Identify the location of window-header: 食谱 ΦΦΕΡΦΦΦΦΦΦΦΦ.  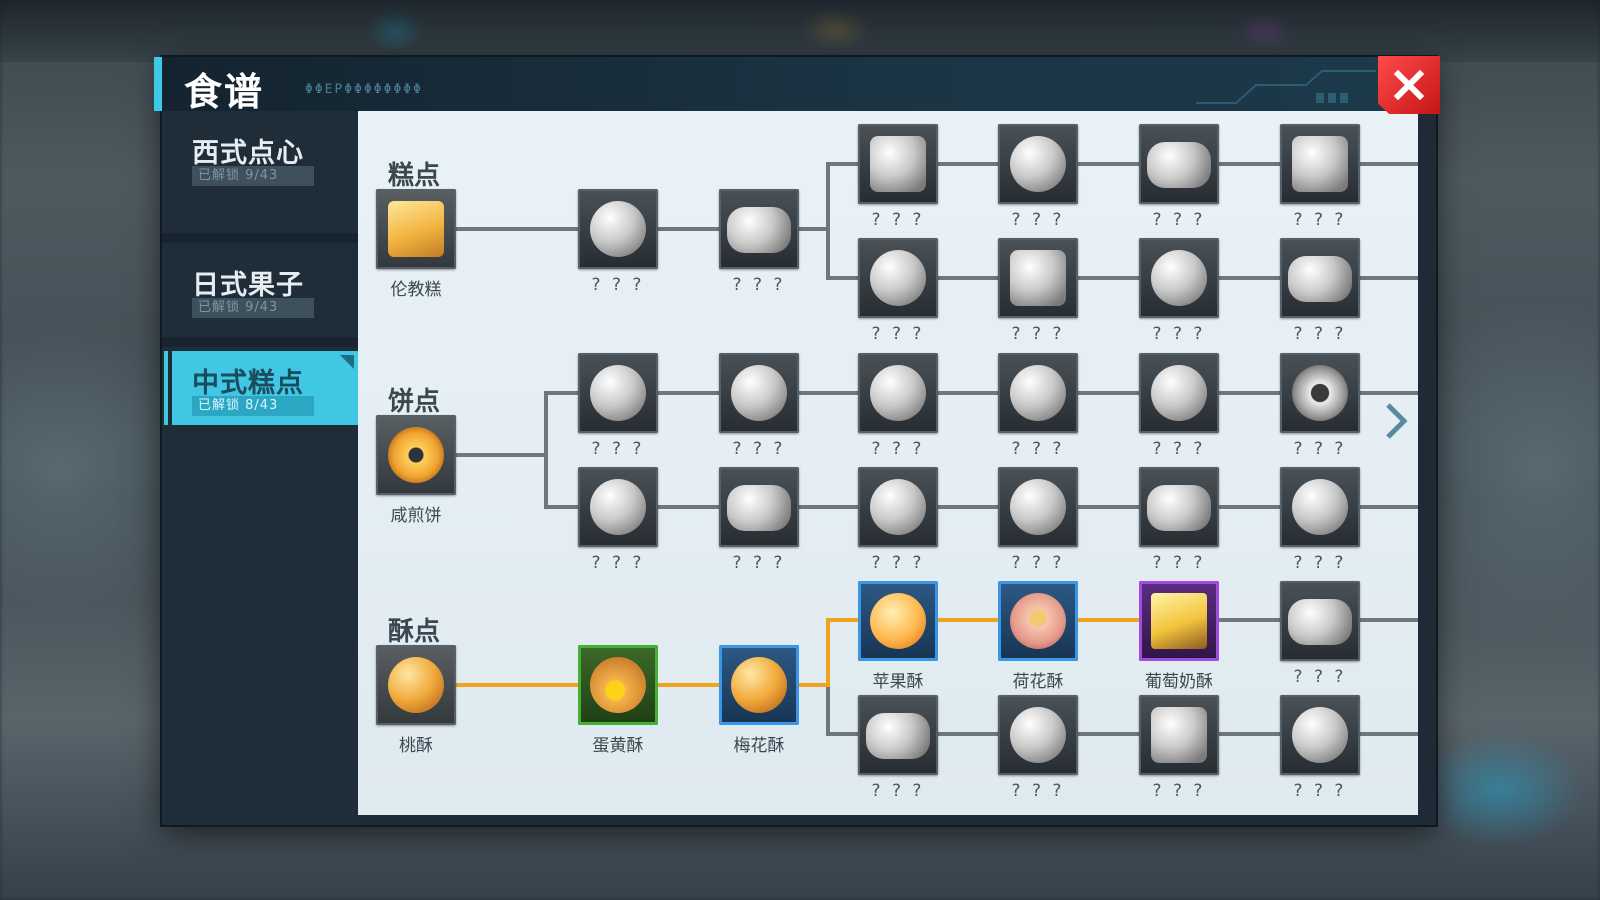
(795, 85).